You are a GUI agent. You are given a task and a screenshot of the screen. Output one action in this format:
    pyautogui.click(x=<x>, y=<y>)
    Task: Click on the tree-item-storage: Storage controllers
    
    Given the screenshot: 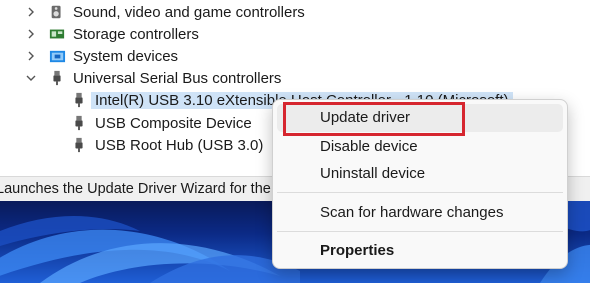 What is the action you would take?
    pyautogui.click(x=111, y=34)
    